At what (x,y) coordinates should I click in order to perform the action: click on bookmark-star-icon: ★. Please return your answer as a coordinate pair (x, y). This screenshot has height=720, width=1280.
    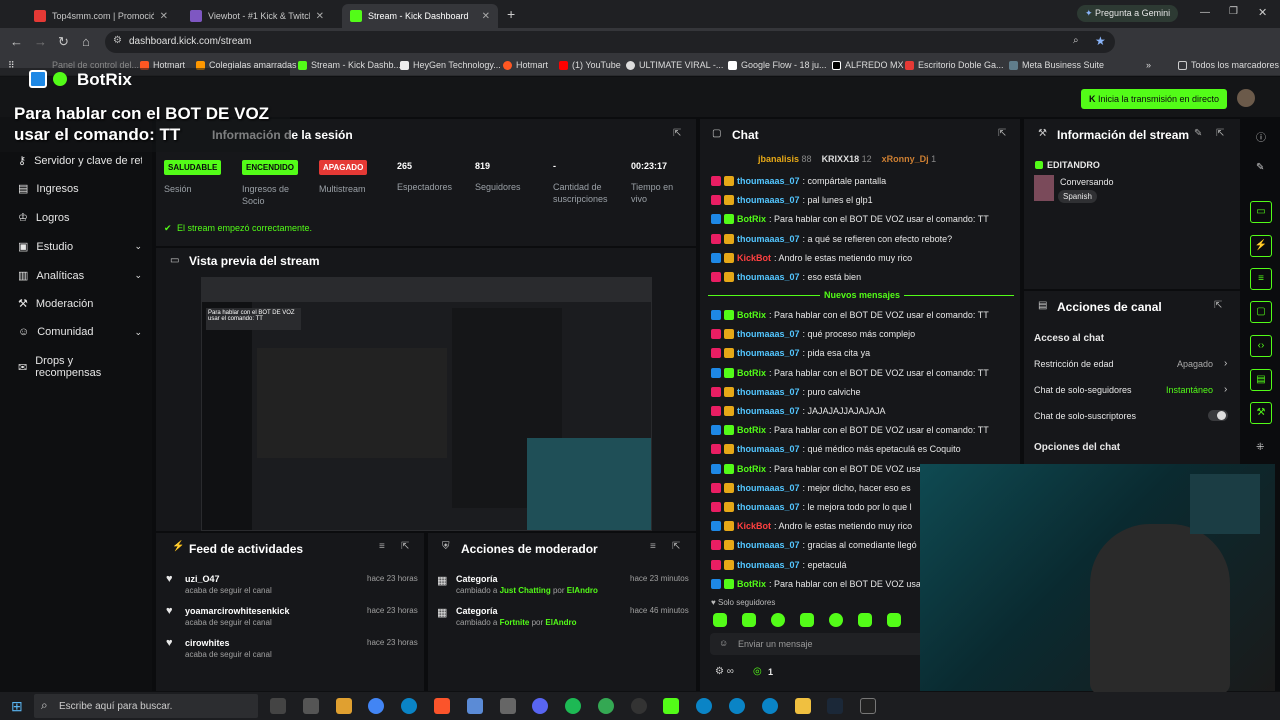
    Looking at the image, I should click on (1100, 41).